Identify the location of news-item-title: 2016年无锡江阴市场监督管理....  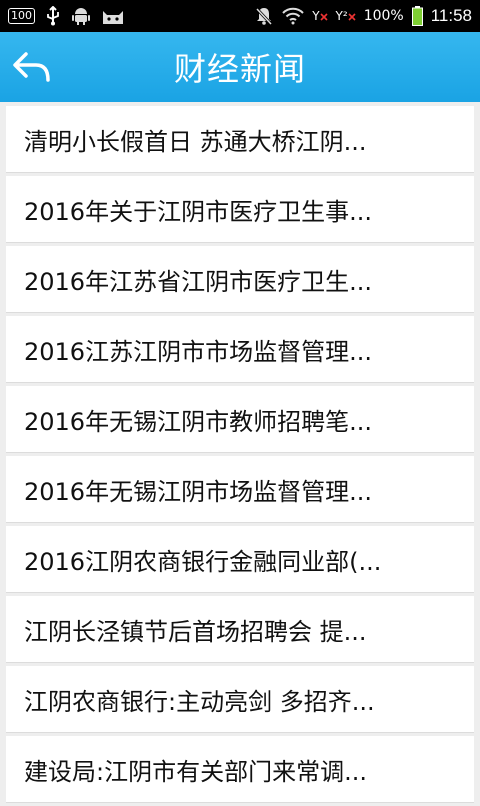
(198, 491).